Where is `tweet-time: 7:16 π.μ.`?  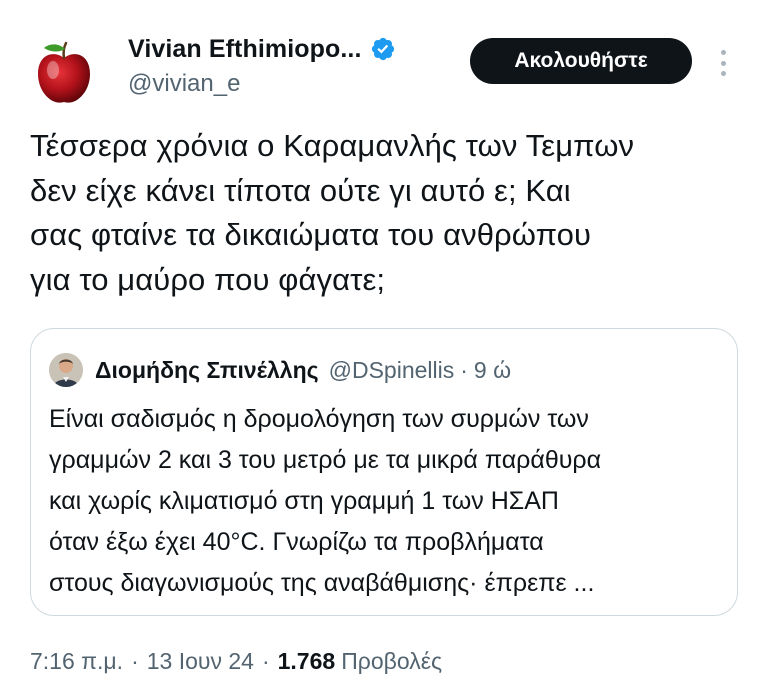 tweet-time: 7:16 π.μ. is located at coordinates (76, 661).